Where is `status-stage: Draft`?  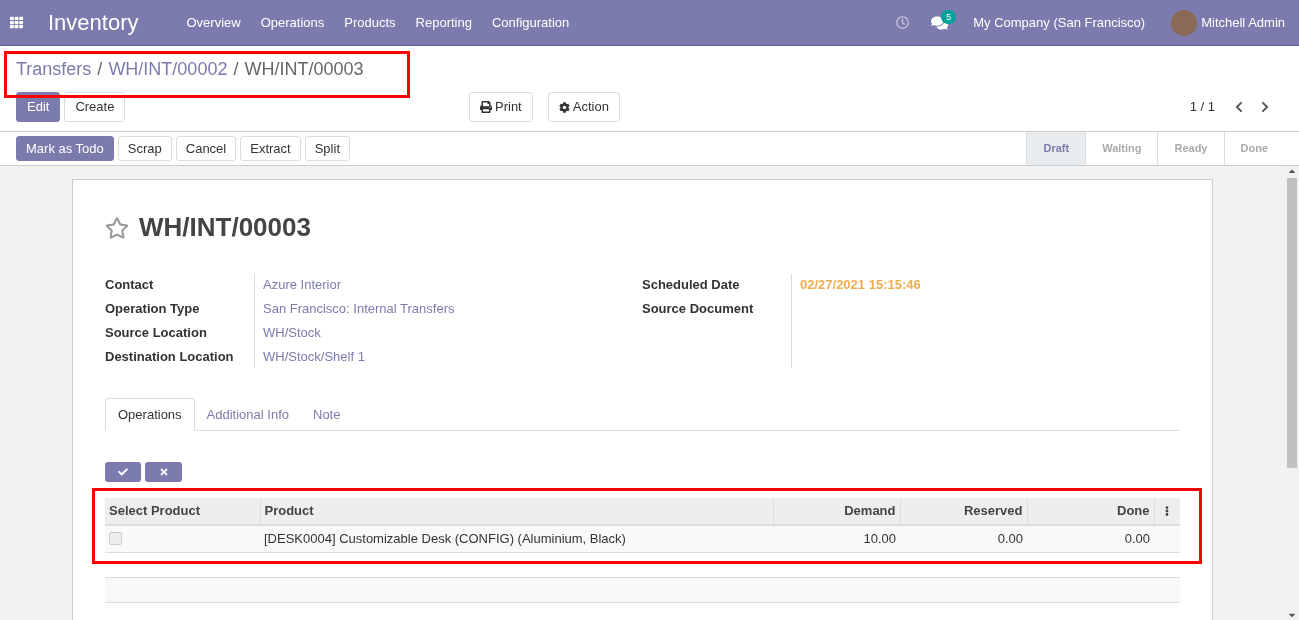
status-stage: Draft is located at coordinates (1056, 148).